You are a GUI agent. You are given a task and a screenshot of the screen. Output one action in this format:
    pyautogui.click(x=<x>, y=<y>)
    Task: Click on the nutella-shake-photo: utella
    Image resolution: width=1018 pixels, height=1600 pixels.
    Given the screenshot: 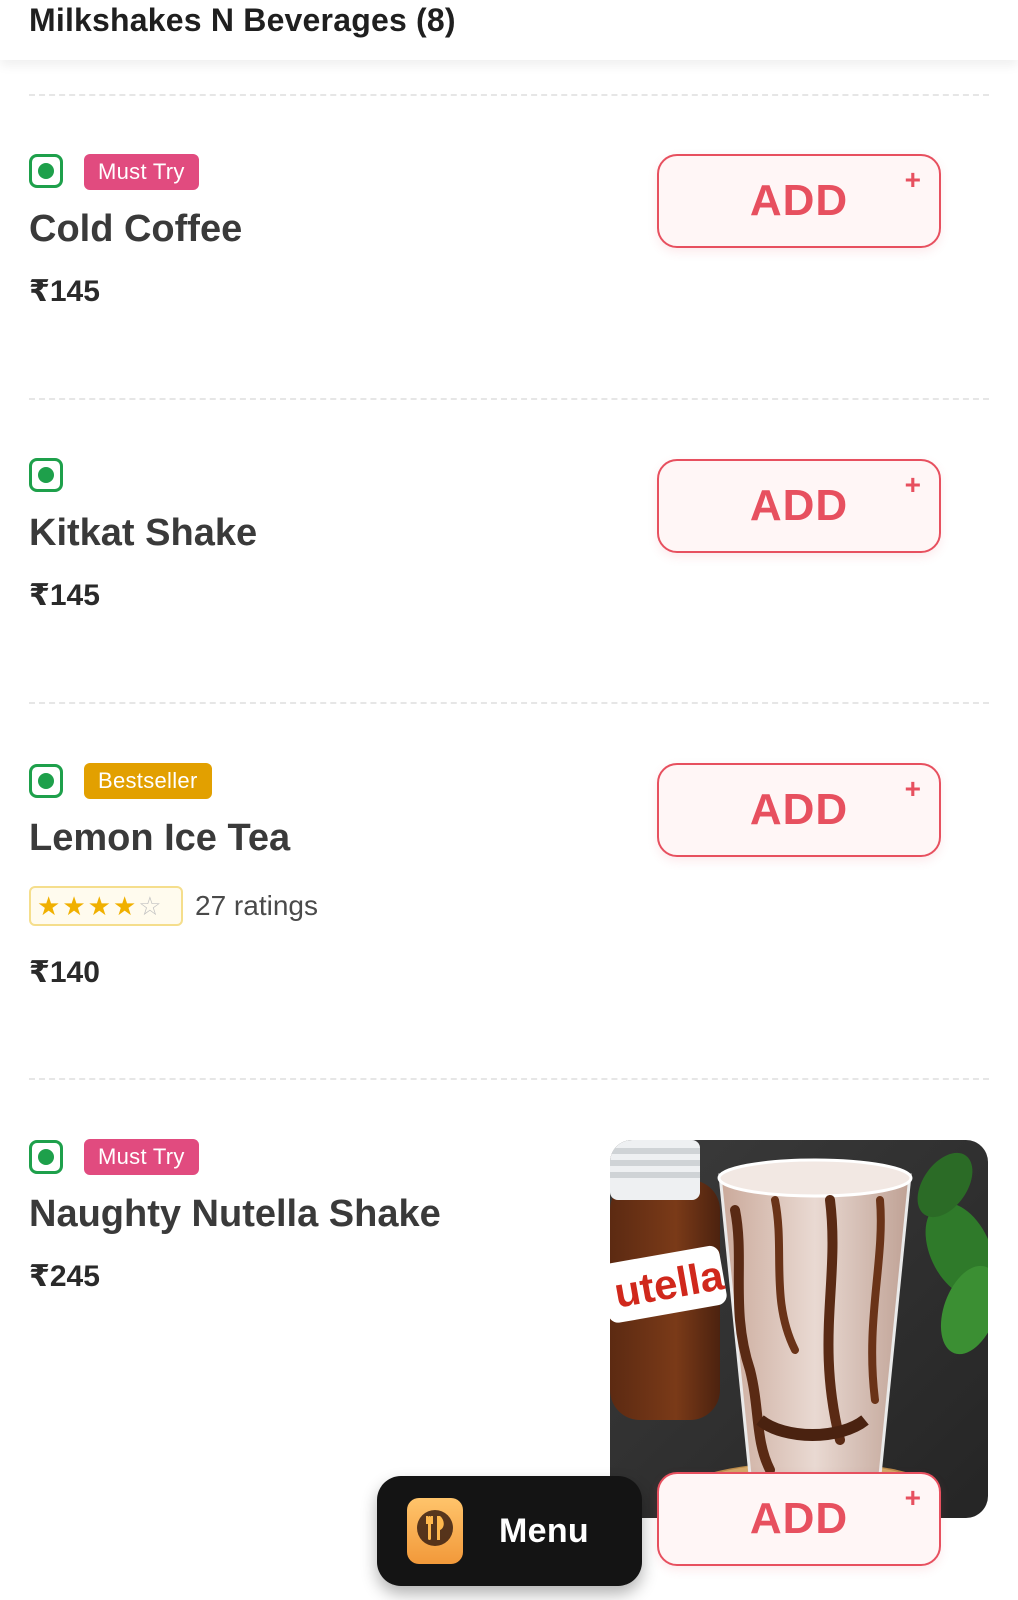 What is the action you would take?
    pyautogui.click(x=799, y=1329)
    